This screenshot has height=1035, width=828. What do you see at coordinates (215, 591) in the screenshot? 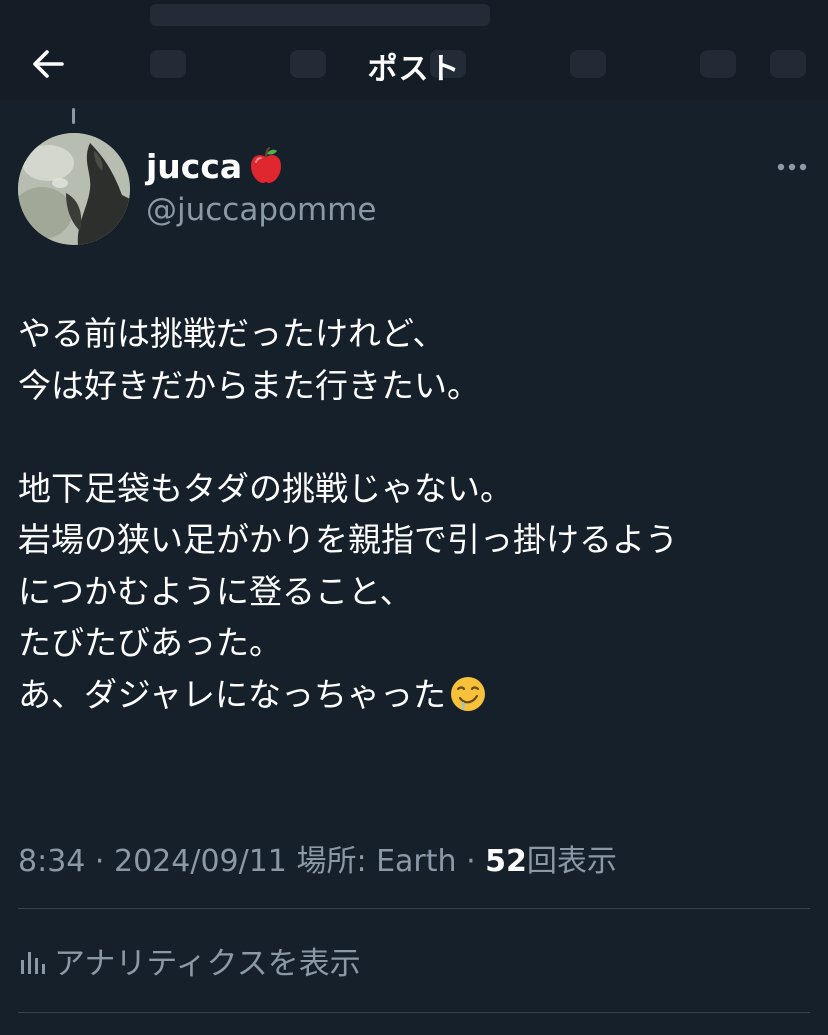
I see `post-text-line: につかむように登ること、` at bounding box center [215, 591].